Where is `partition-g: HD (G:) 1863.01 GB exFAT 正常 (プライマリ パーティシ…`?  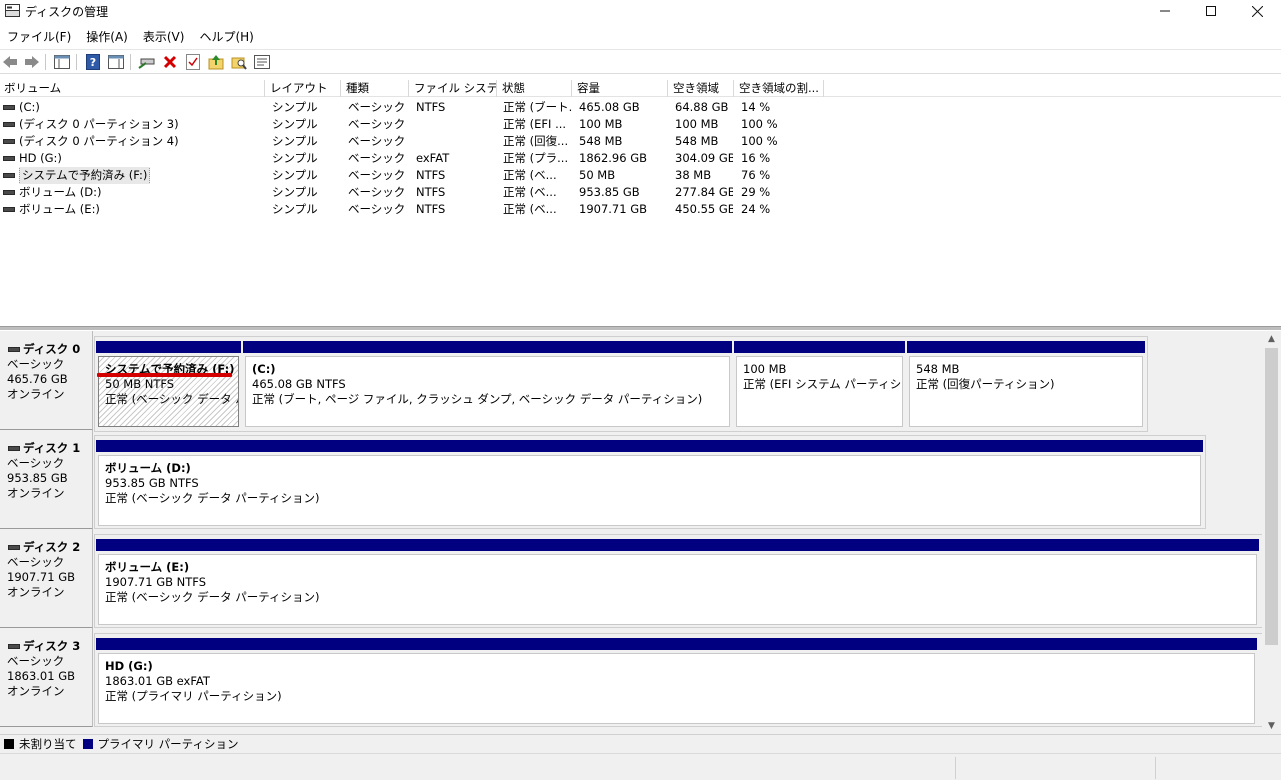
partition-g: HD (G:) 1863.01 GB exFAT 正常 (プライマリ パーティシ… is located at coordinates (676, 681).